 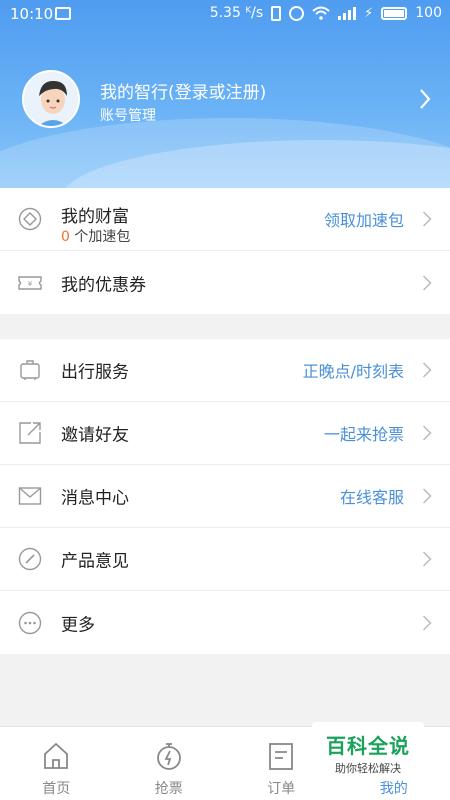 What do you see at coordinates (95, 561) in the screenshot?
I see `menu-item-label: 产品意见` at bounding box center [95, 561].